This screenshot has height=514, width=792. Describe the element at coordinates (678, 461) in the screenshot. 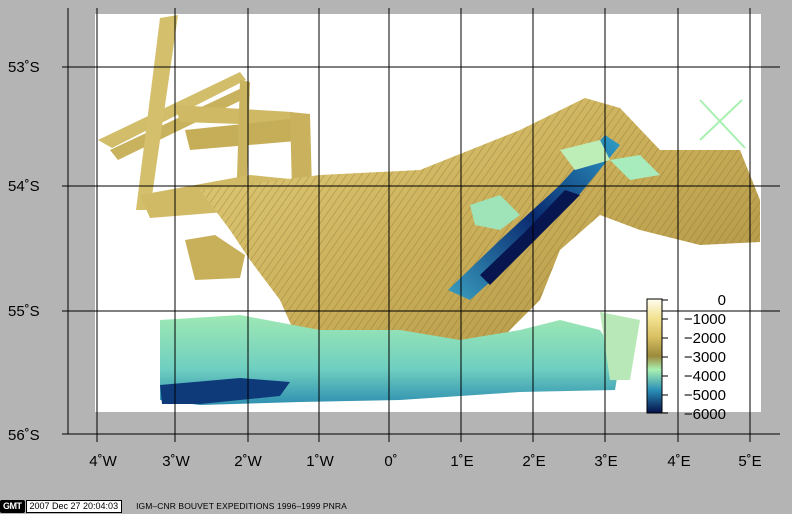

I see `lon-label: 4˚E` at that location.